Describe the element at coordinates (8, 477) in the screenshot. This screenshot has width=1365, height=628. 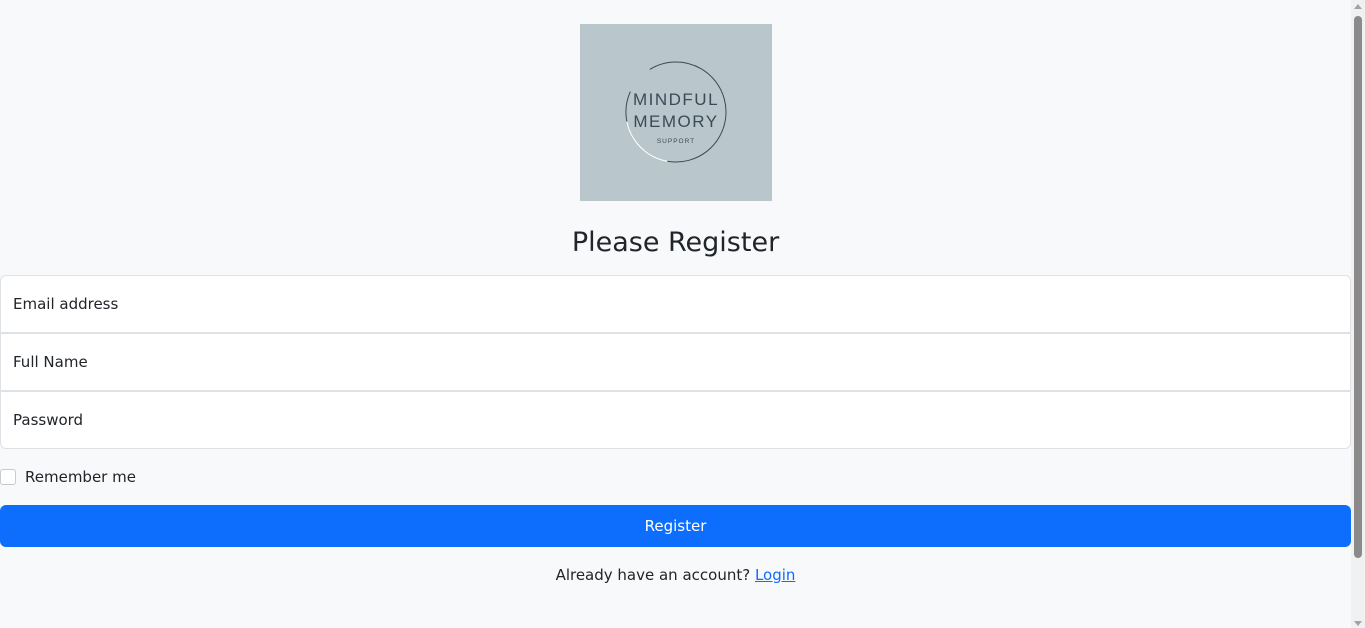
I see `remember-me-checkbox` at that location.